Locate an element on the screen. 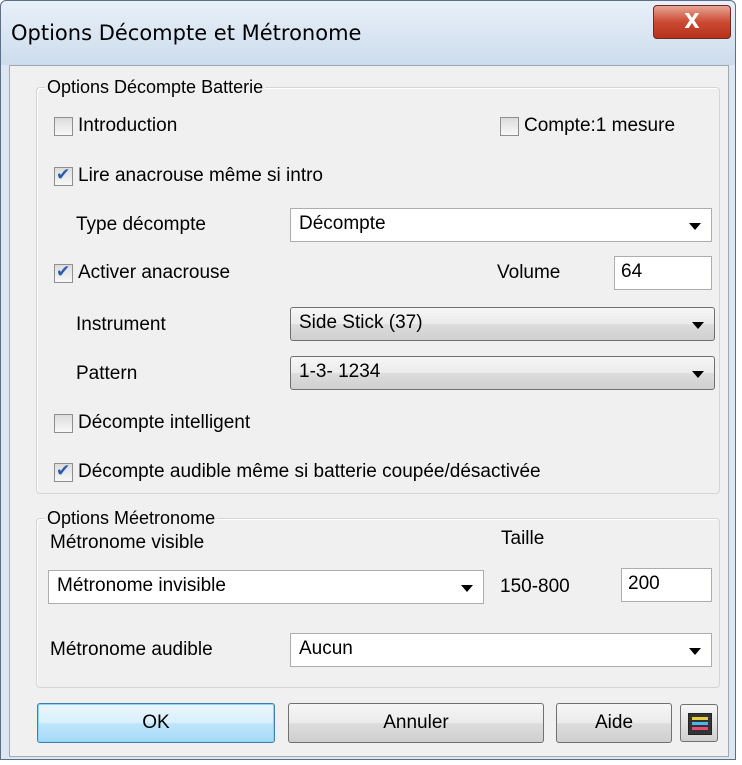 The height and width of the screenshot is (765, 742). activate-pickup-label: Activer anacrouse is located at coordinates (154, 273).